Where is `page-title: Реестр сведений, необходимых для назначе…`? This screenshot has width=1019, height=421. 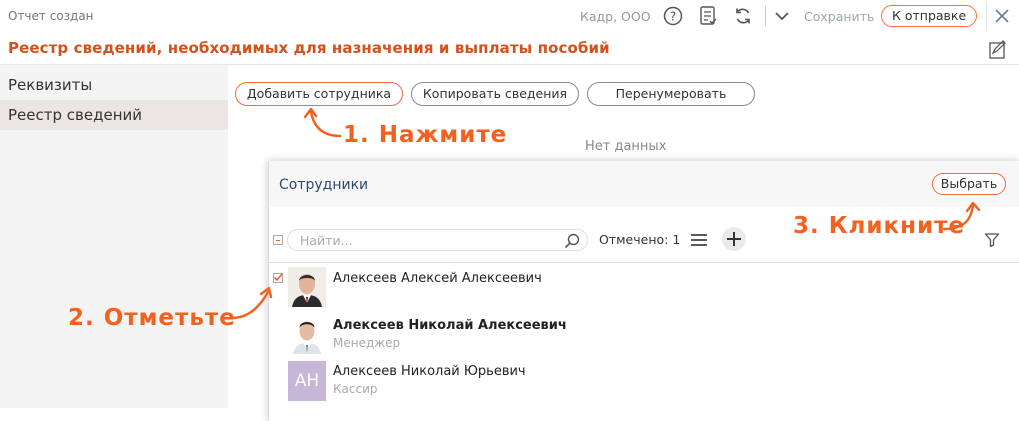 page-title: Реестр сведений, необходимых для назначе… is located at coordinates (309, 48).